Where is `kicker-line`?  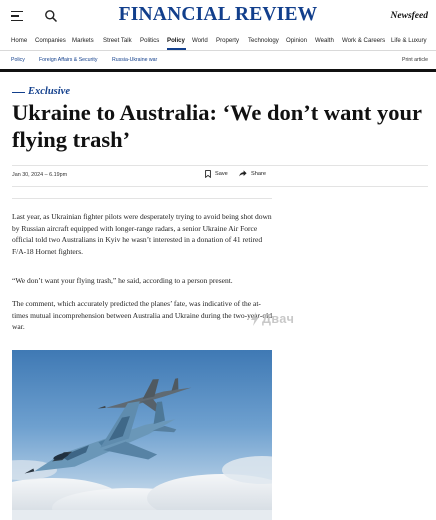
kicker-line is located at coordinates (18, 92).